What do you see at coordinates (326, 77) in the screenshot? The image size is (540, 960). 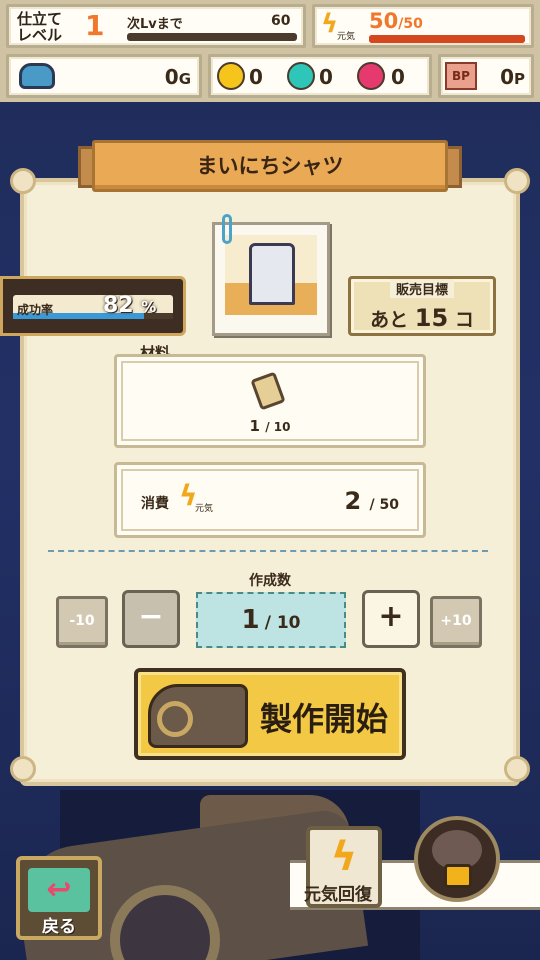 I see `teal-gem-count: 0` at bounding box center [326, 77].